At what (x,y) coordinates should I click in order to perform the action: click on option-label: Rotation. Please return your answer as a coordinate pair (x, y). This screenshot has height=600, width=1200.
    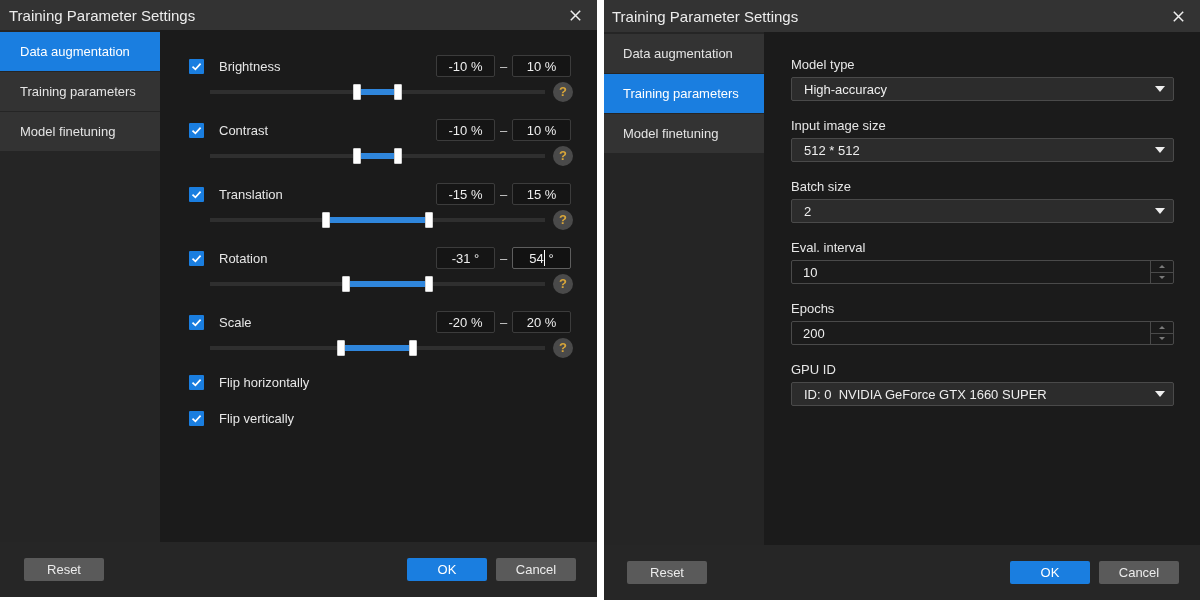
    Looking at the image, I should click on (243, 258).